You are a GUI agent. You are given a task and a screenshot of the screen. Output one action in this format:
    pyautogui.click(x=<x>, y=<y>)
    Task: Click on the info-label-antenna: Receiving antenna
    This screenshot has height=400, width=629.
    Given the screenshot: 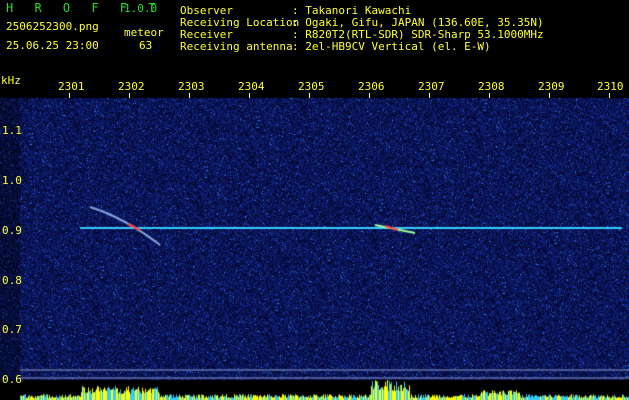 What is the action you would take?
    pyautogui.click(x=236, y=46)
    